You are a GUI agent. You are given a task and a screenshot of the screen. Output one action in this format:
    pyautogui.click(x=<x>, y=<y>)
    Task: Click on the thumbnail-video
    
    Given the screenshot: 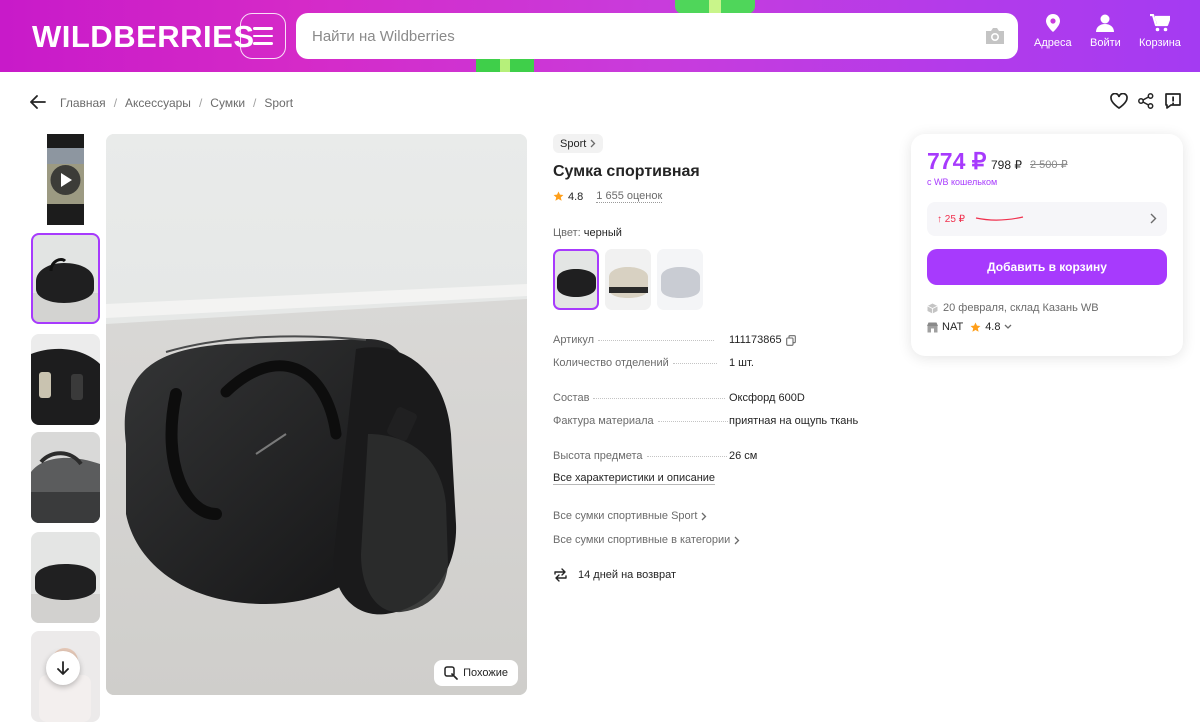 What is the action you would take?
    pyautogui.click(x=65, y=179)
    